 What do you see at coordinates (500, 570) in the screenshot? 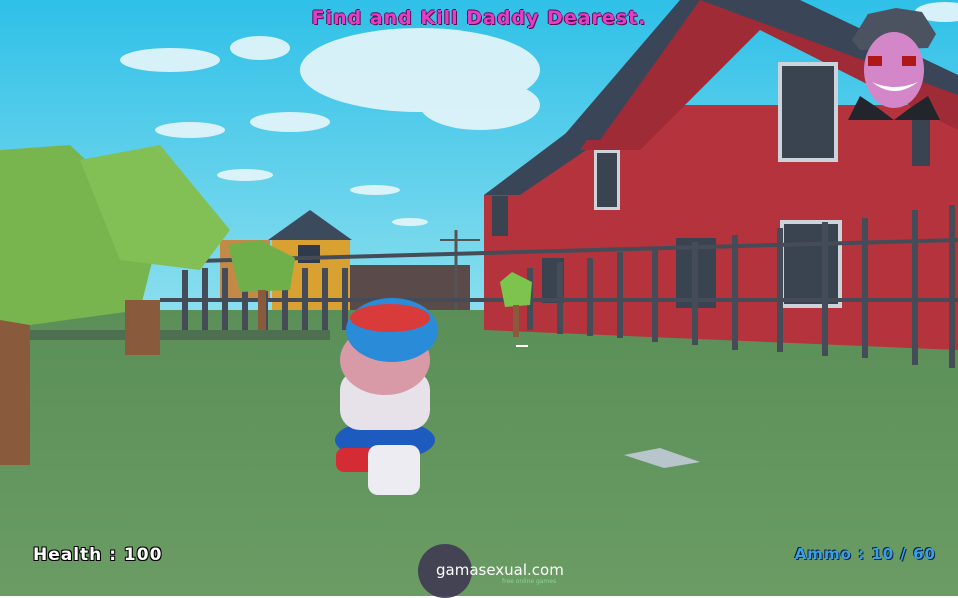
I see `watermark-site: gamasexual.com` at bounding box center [500, 570].